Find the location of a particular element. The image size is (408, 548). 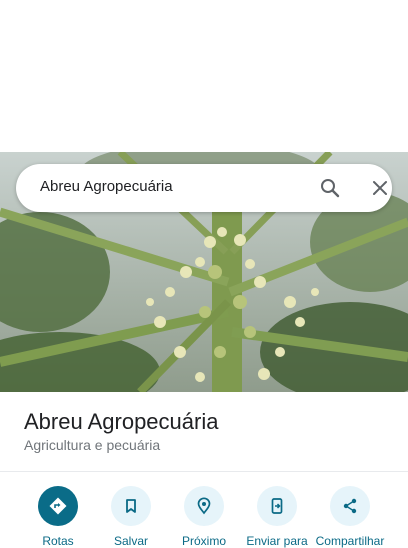

place-title: Abreu Agropecuária is located at coordinates (121, 421).